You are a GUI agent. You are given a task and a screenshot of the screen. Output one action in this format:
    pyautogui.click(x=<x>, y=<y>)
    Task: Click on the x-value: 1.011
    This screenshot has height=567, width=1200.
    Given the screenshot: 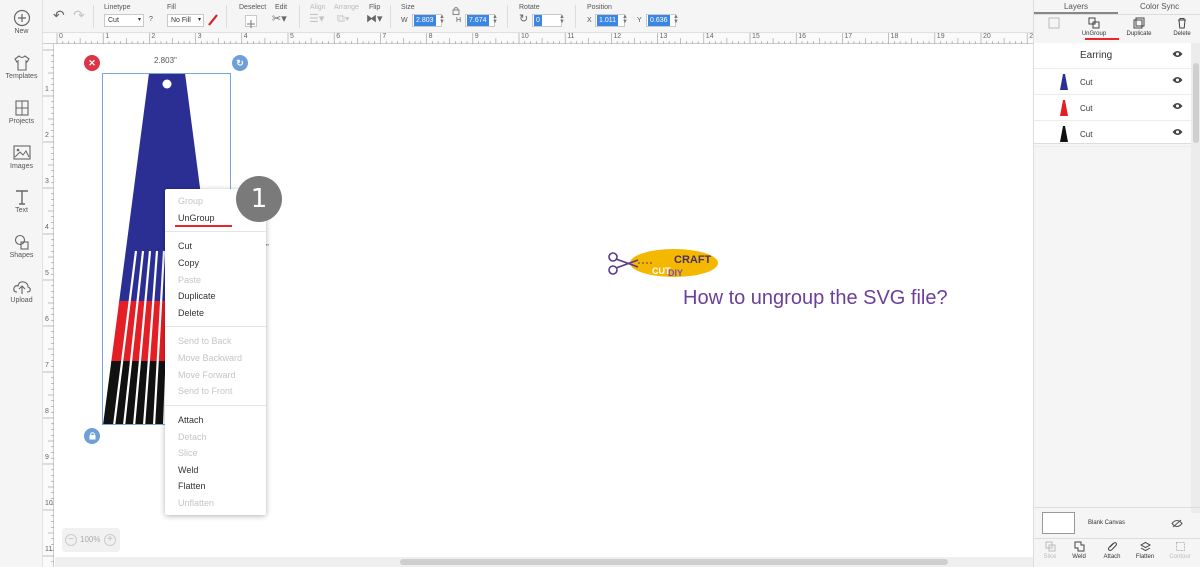 What is the action you would take?
    pyautogui.click(x=607, y=20)
    